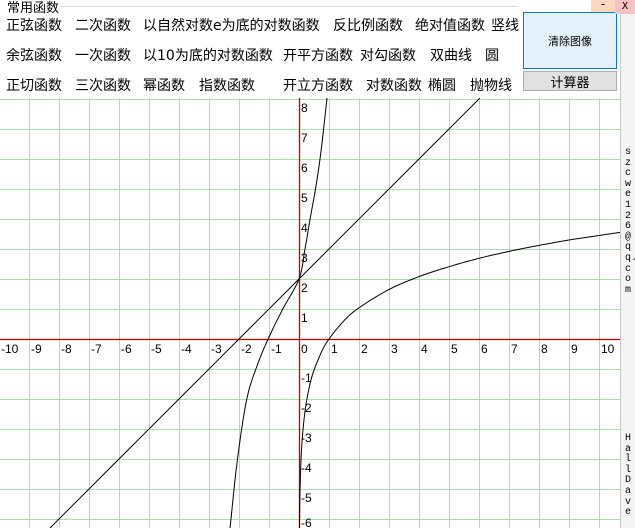 This screenshot has height=528, width=635. What do you see at coordinates (625, 7) in the screenshot?
I see `close-button: X` at bounding box center [625, 7].